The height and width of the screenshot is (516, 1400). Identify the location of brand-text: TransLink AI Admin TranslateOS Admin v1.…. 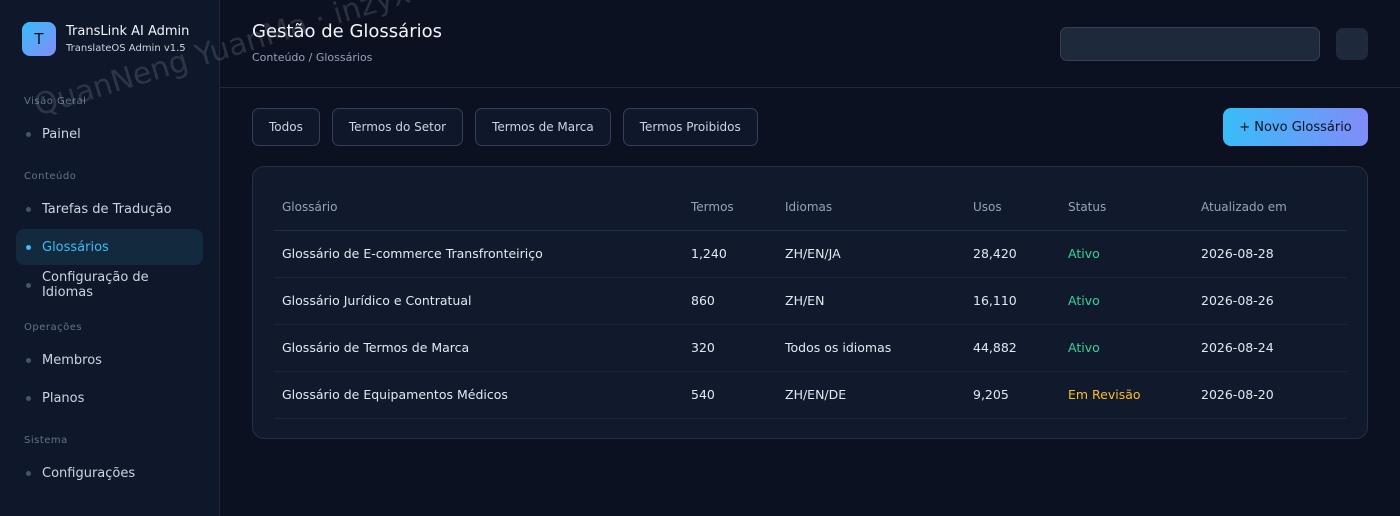
(127, 39).